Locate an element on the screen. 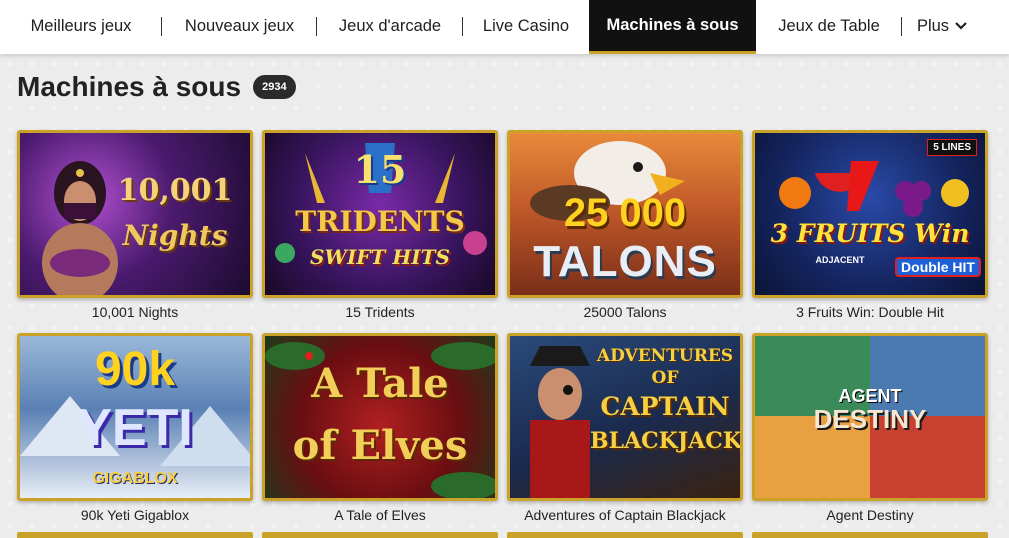 This screenshot has height=538, width=1009. game-thumbnail: ADVENTURES OF CAPTAIN BLACKJACK is located at coordinates (625, 417).